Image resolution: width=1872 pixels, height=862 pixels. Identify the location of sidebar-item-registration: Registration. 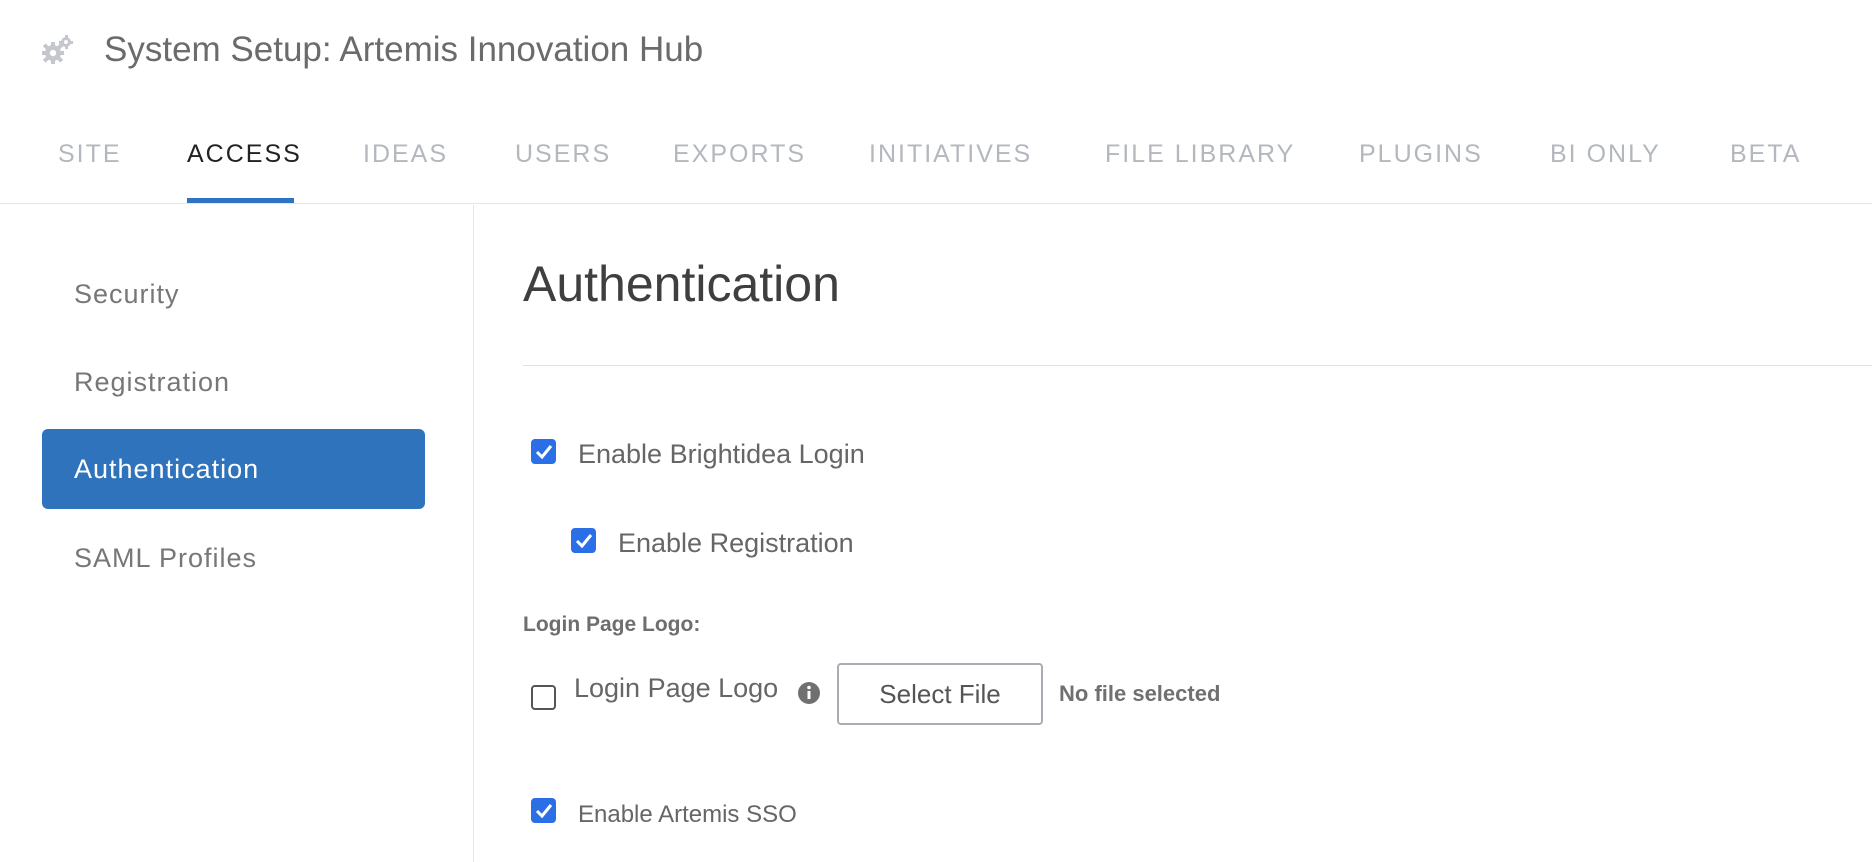
(233, 382).